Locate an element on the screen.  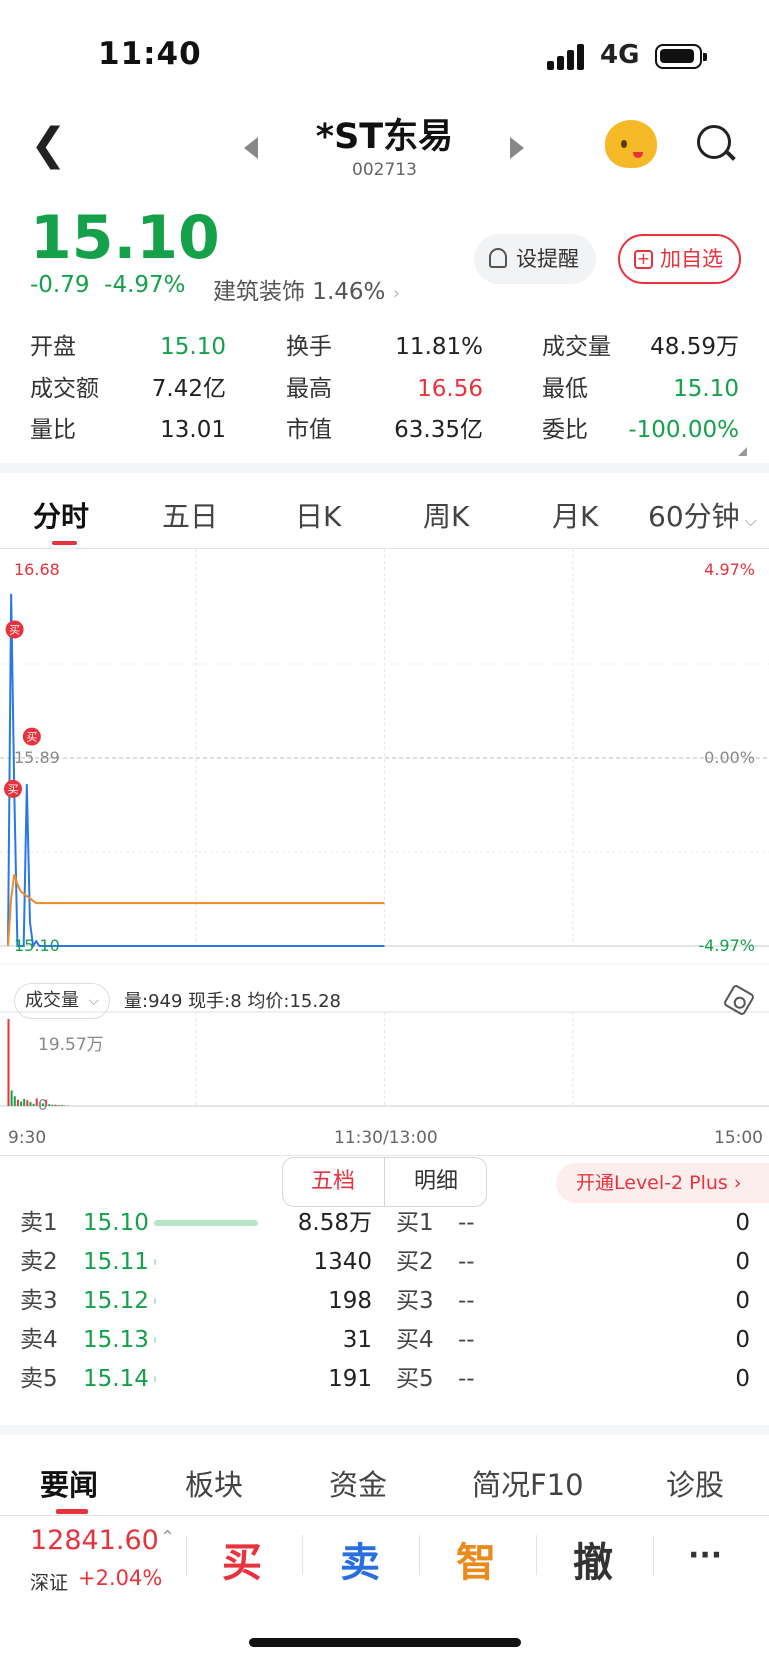
volume-selector: 成交量 ⌵ is located at coordinates (62, 1001).